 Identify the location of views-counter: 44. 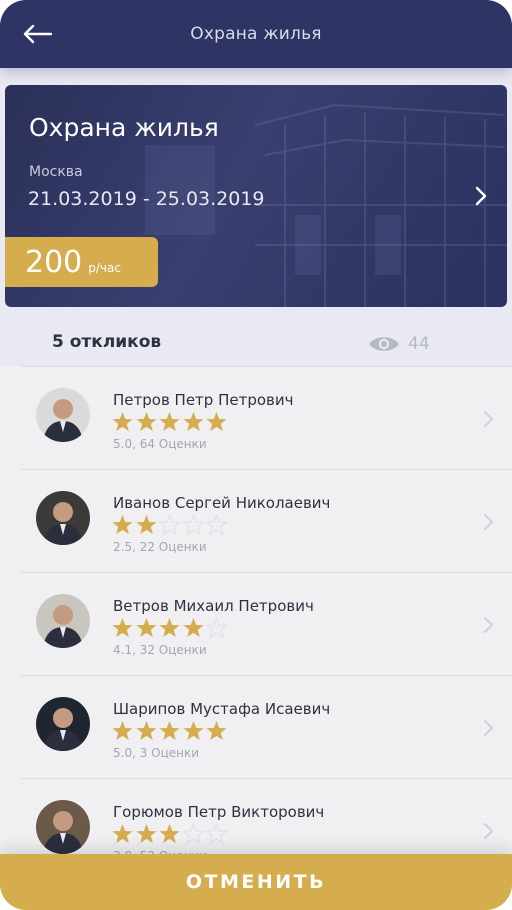
(399, 344).